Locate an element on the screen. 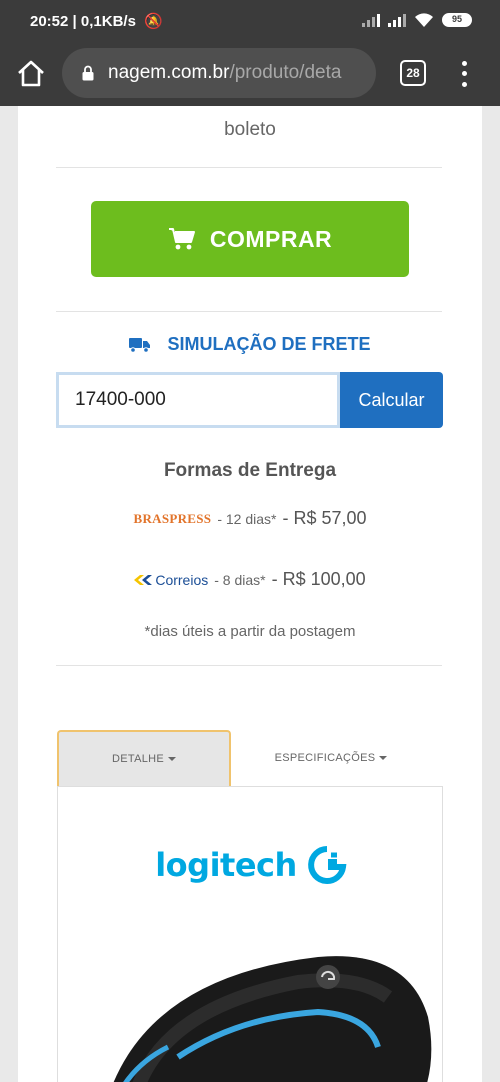  address-bar: nagem.com.br/produto/deta is located at coordinates (219, 73).